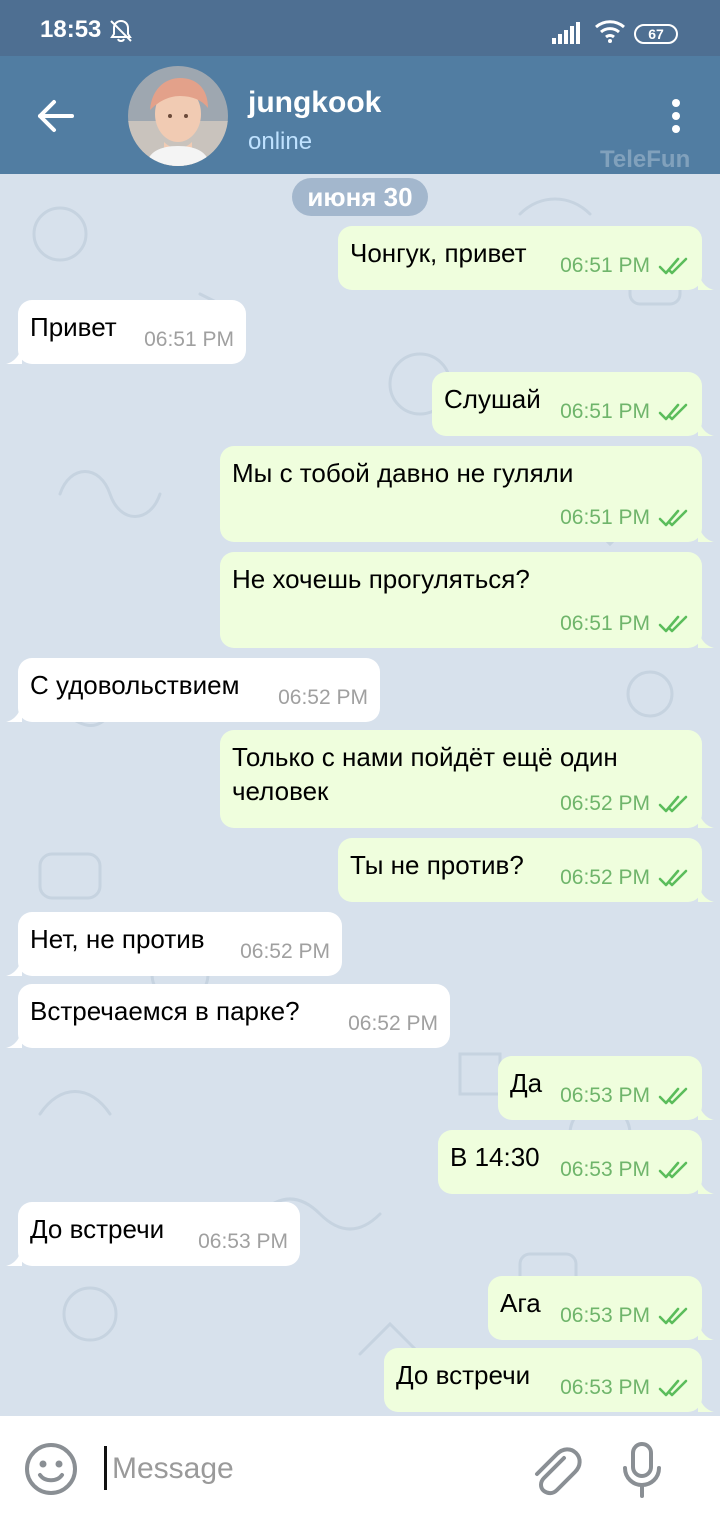 The width and height of the screenshot is (720, 1520). I want to click on chat-header: jungkook online TeleFun, so click(360, 115).